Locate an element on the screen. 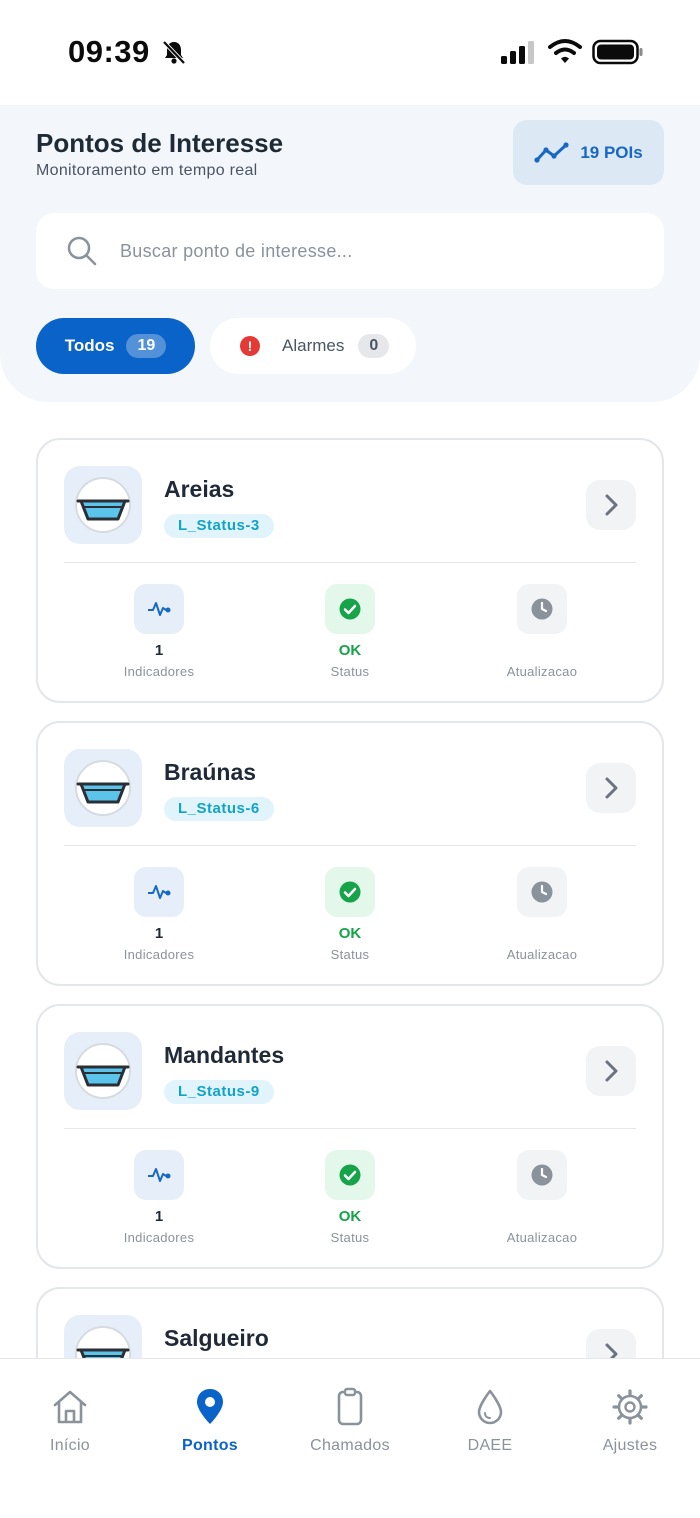 Image resolution: width=700 pixels, height=1518 pixels. tab-ajustes: Ajustes is located at coordinates (630, 1421).